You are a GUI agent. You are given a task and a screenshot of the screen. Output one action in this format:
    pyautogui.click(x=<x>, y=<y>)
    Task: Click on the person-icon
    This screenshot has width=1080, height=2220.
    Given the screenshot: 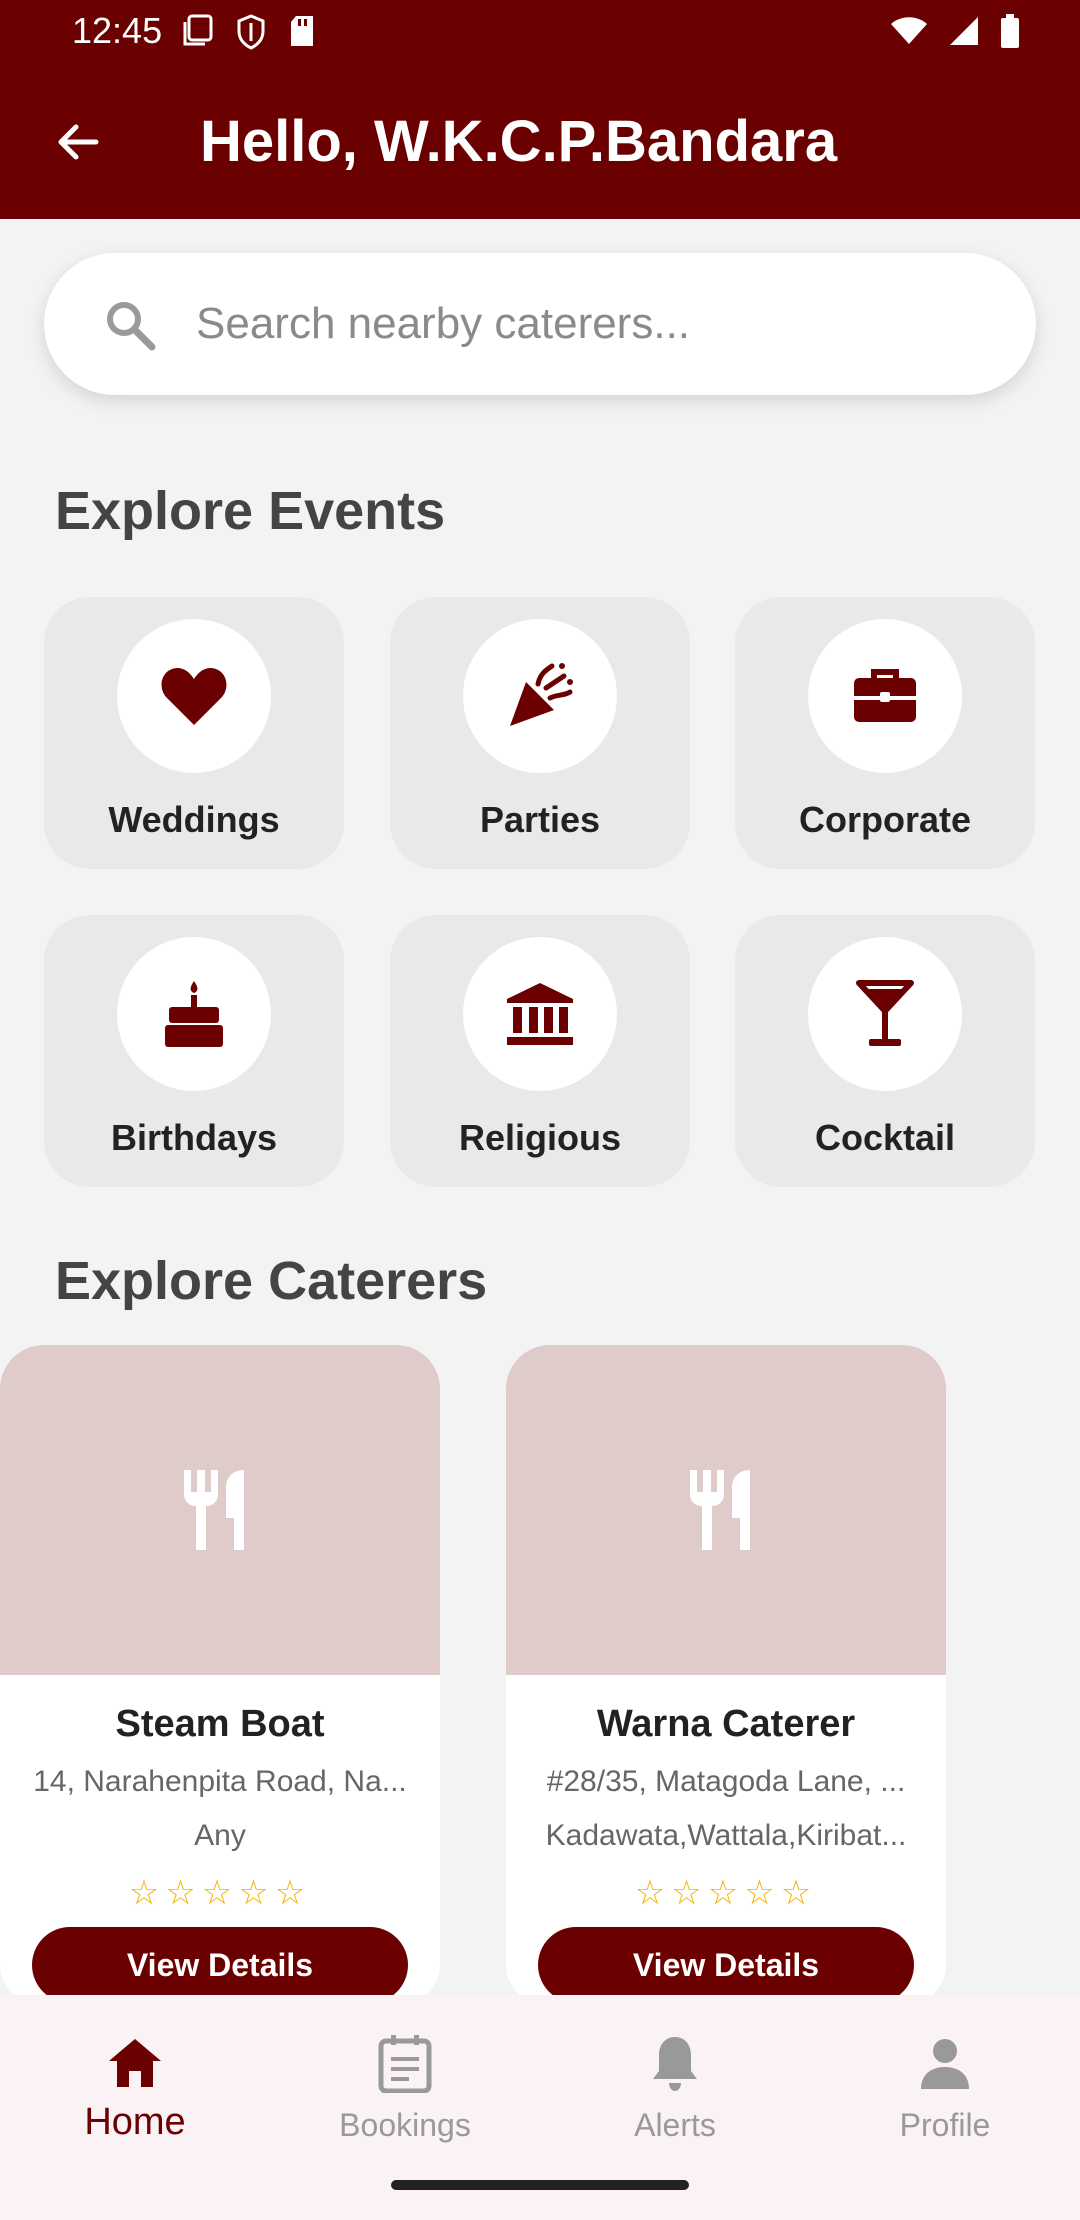 What is the action you would take?
    pyautogui.click(x=945, y=2064)
    